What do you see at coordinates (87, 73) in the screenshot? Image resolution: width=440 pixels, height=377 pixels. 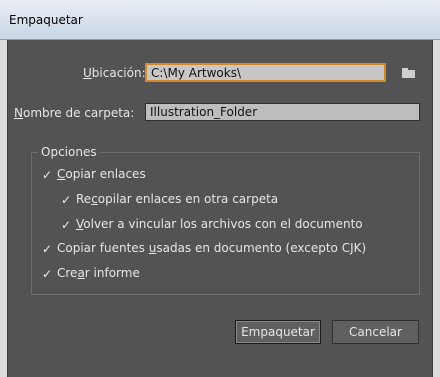 I see `location-label-mnemonic: U` at bounding box center [87, 73].